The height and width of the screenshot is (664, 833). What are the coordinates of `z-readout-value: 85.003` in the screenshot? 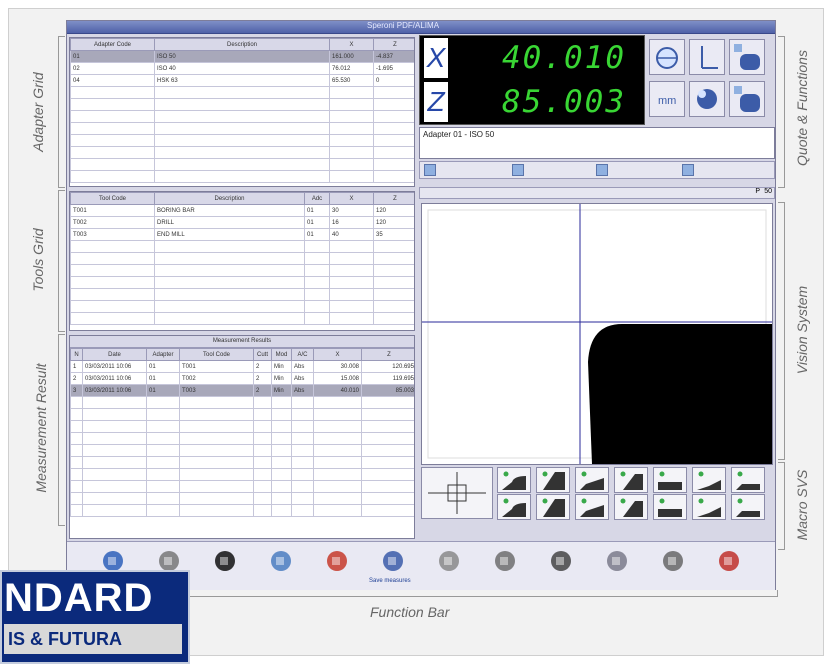 It's located at (564, 102).